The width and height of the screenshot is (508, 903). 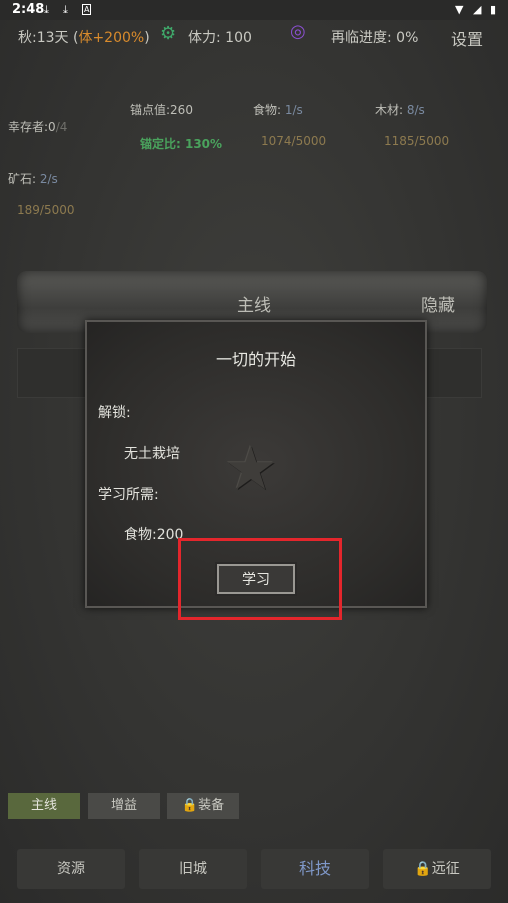 What do you see at coordinates (220, 38) in the screenshot?
I see `stamina-text: 体力: 100` at bounding box center [220, 38].